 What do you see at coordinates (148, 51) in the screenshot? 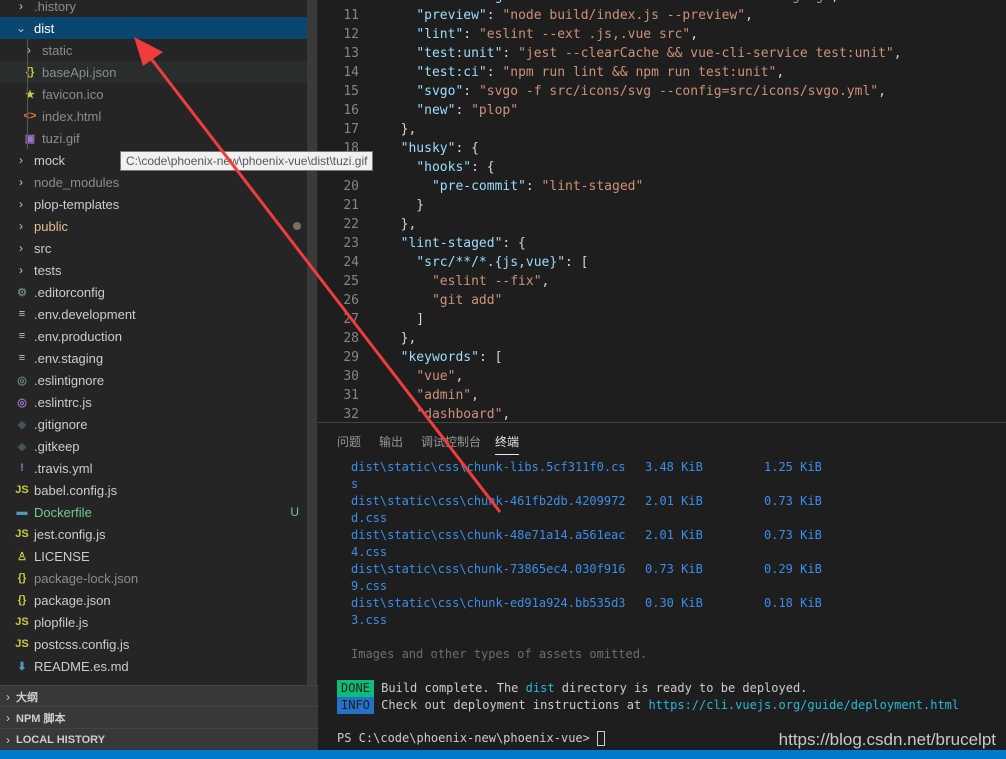
I see `arrow-head` at bounding box center [148, 51].